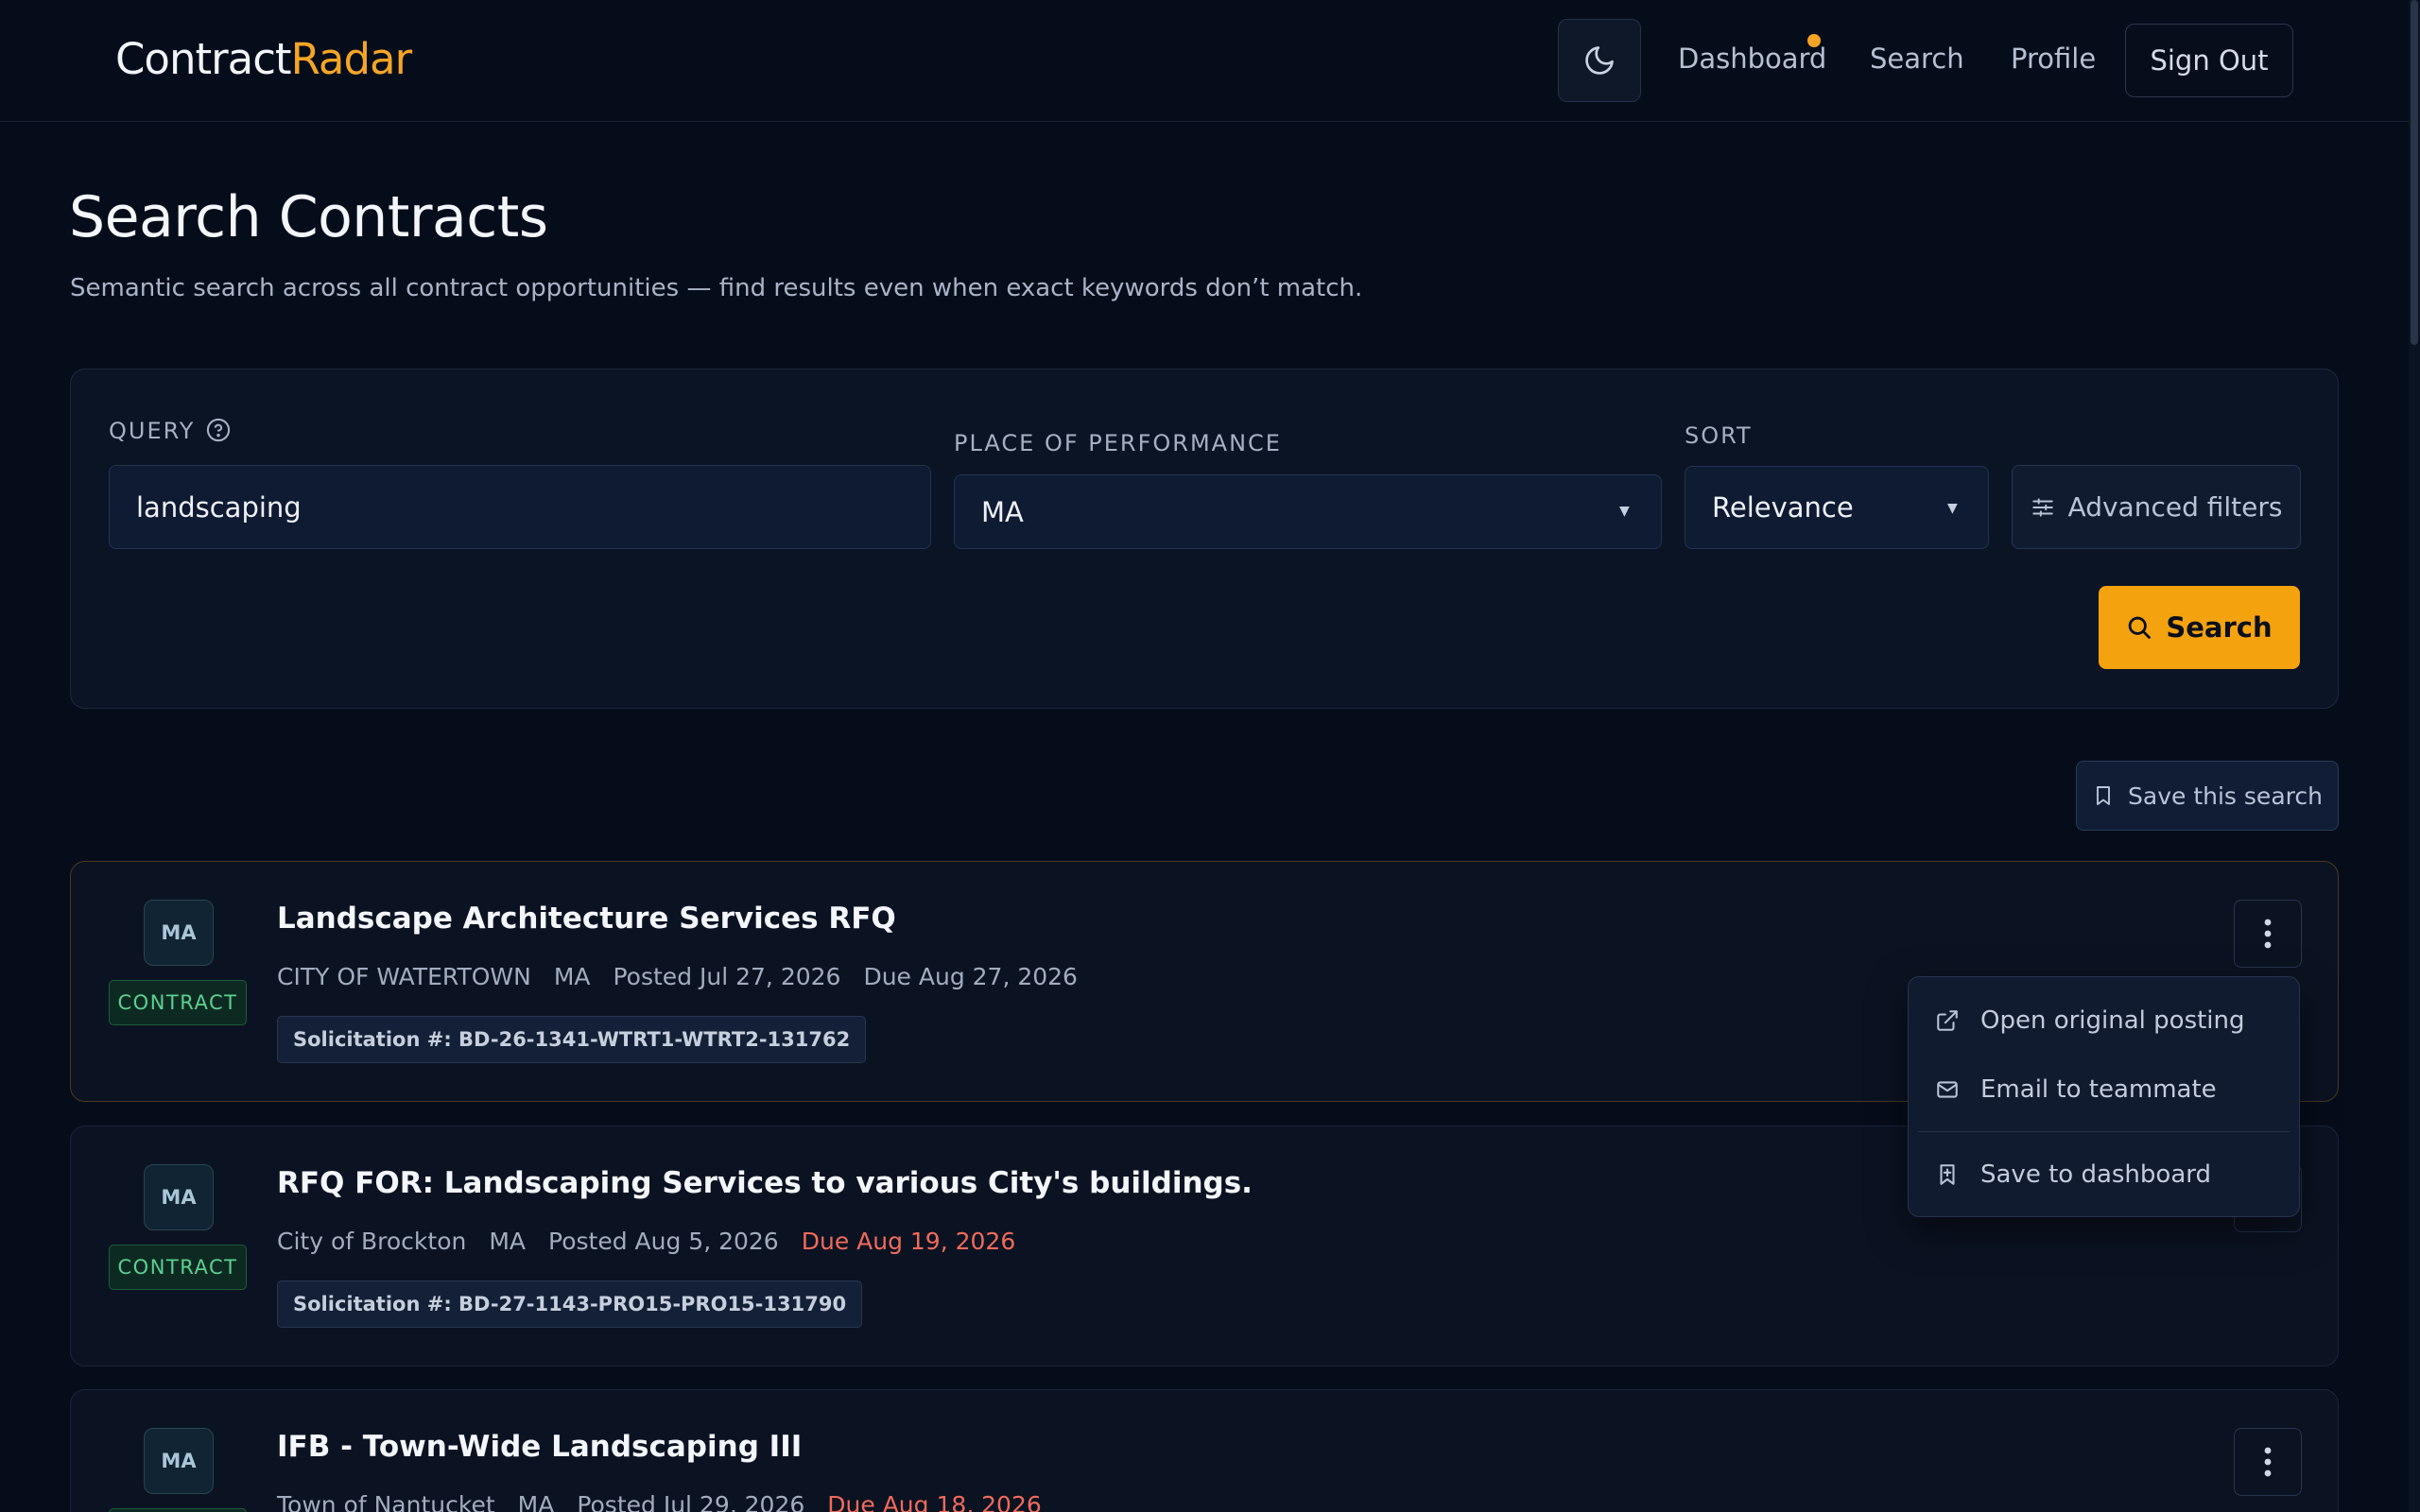  What do you see at coordinates (2139, 627) in the screenshot?
I see `search-icon` at bounding box center [2139, 627].